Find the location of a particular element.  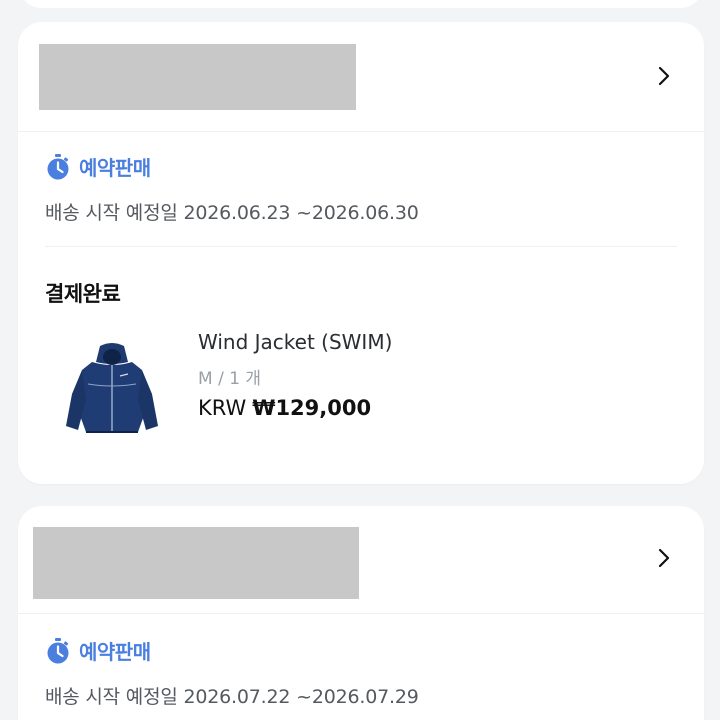

product-price: KRW ₩129,000 is located at coordinates (284, 408).